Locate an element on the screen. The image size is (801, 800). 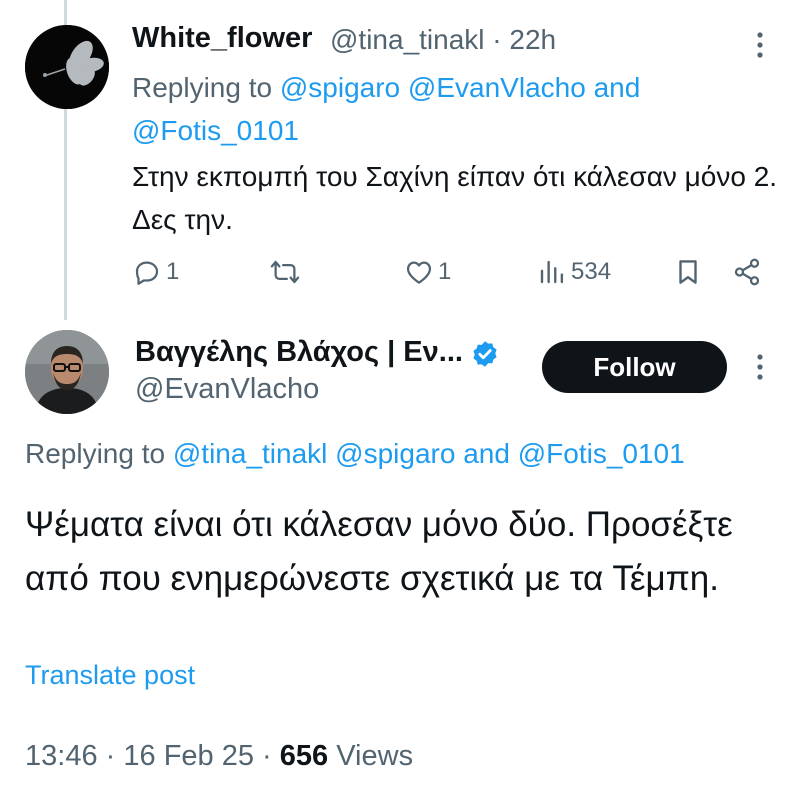
like-icon is located at coordinates (419, 272).